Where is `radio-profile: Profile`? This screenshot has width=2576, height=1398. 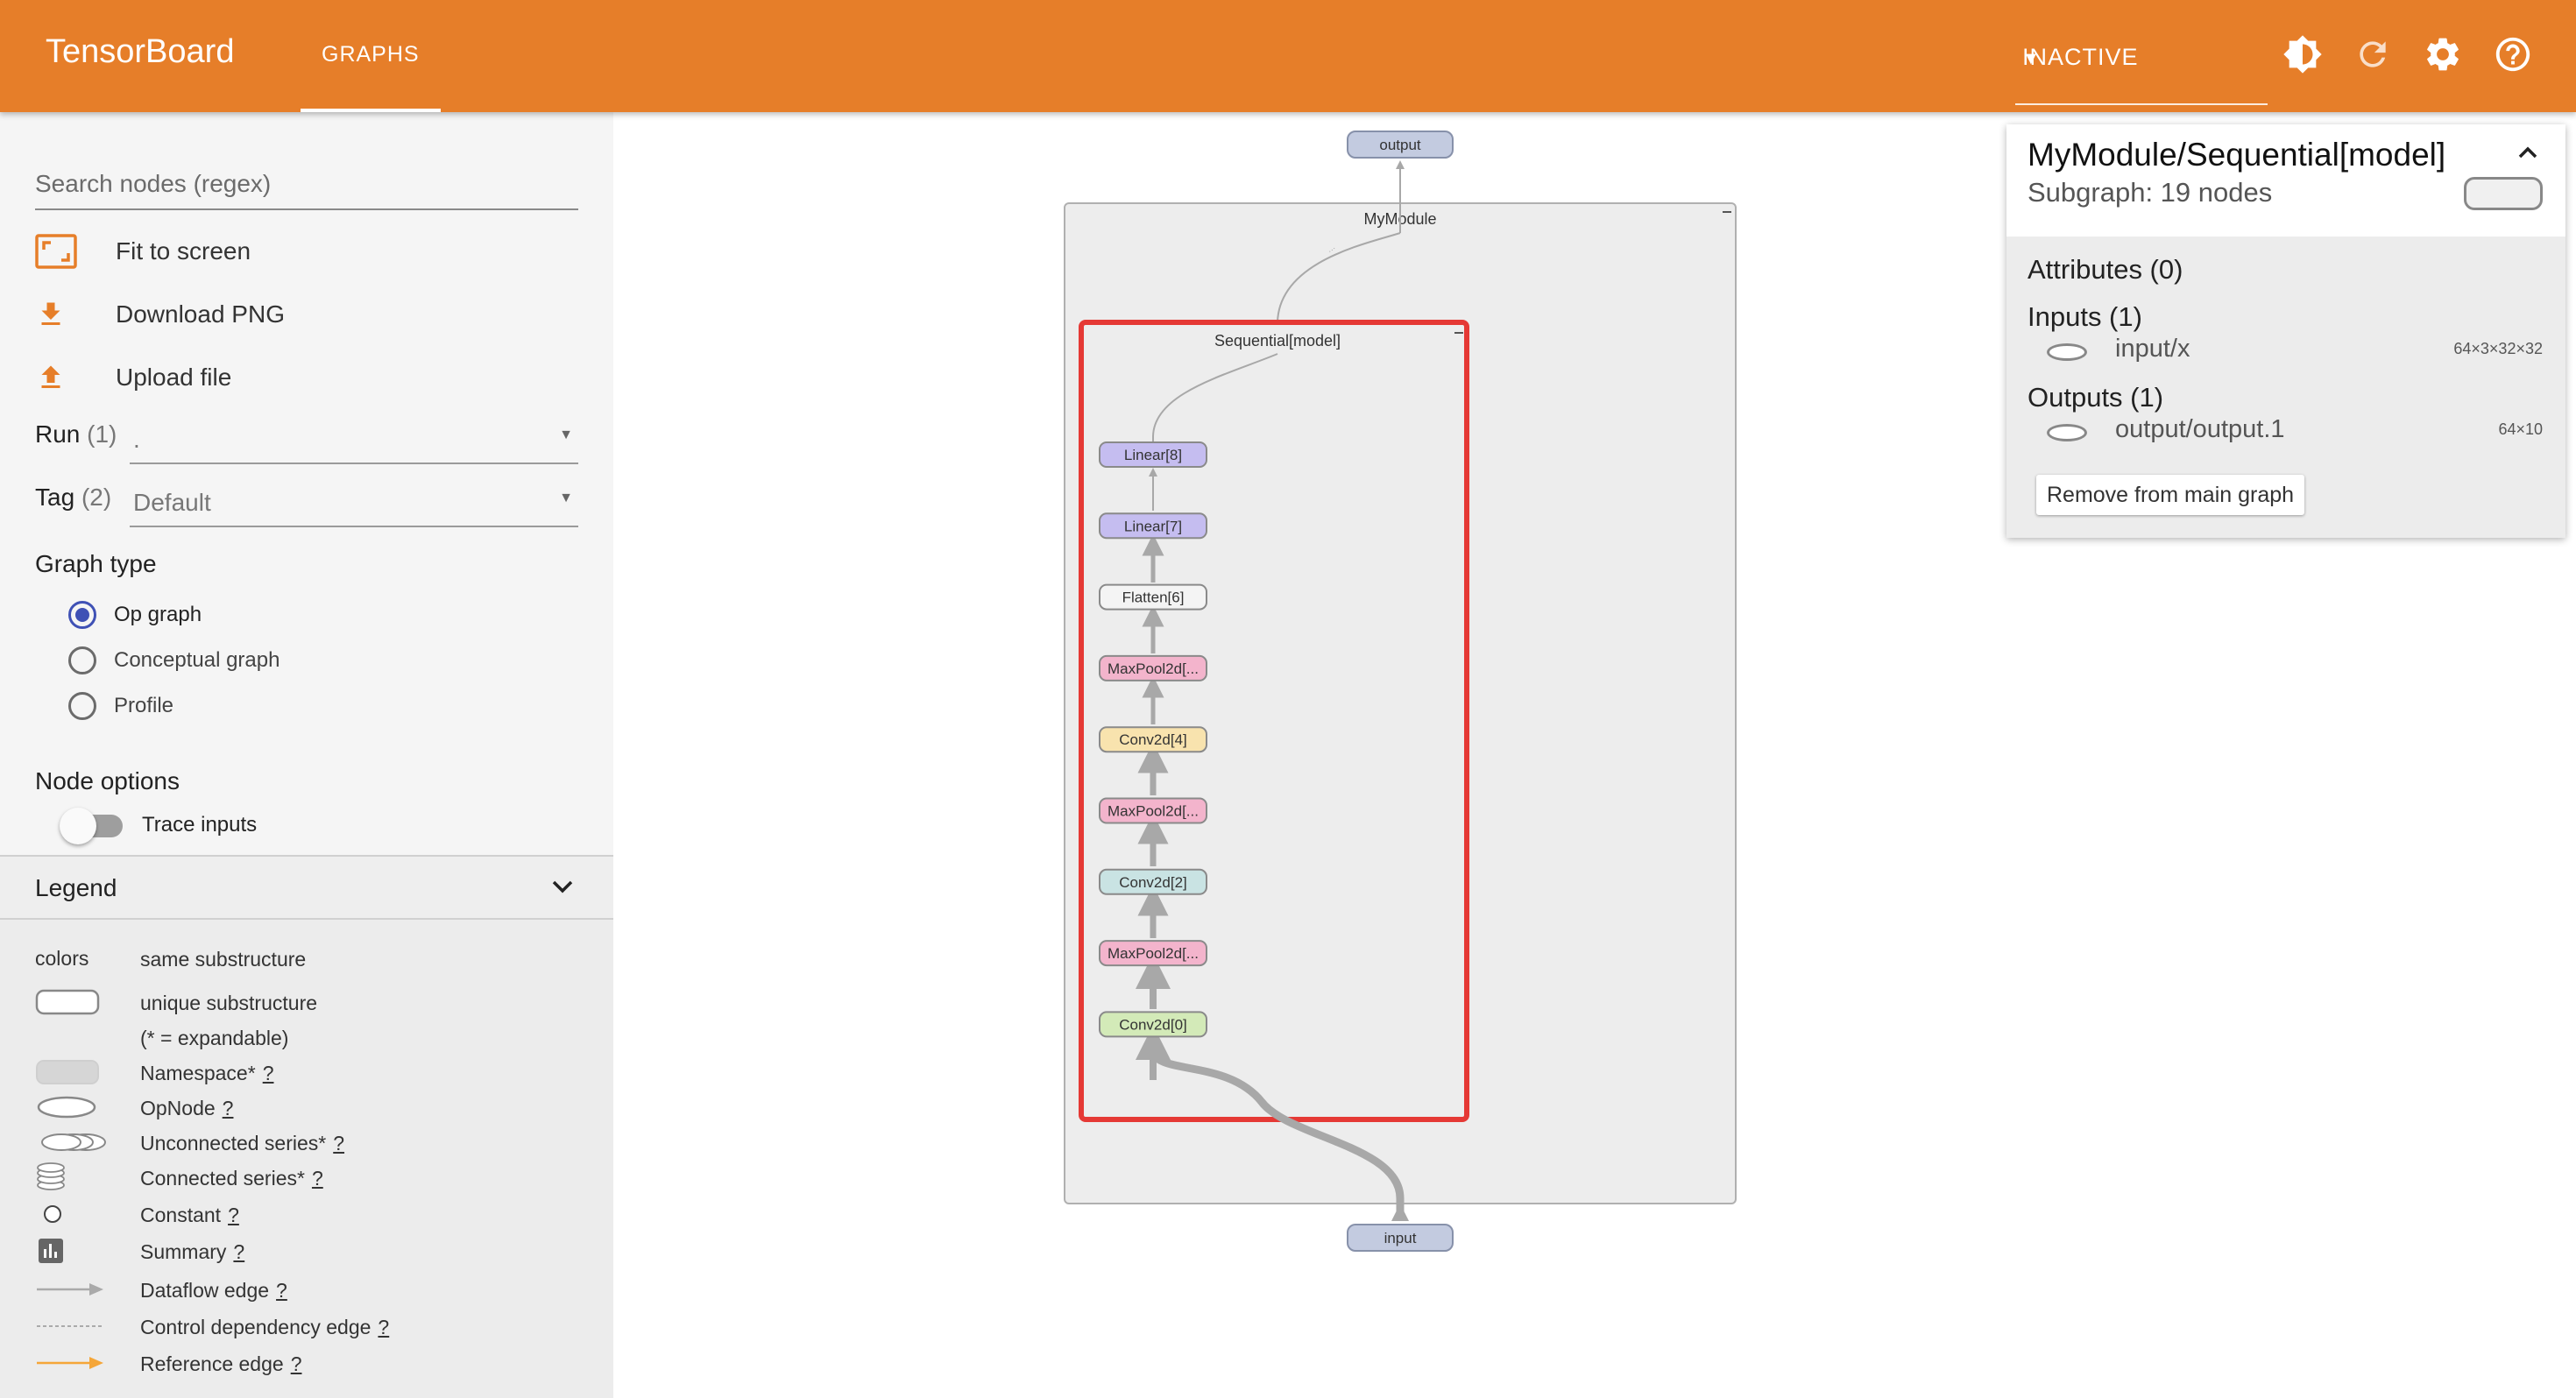
radio-profile: Profile is located at coordinates (120, 706).